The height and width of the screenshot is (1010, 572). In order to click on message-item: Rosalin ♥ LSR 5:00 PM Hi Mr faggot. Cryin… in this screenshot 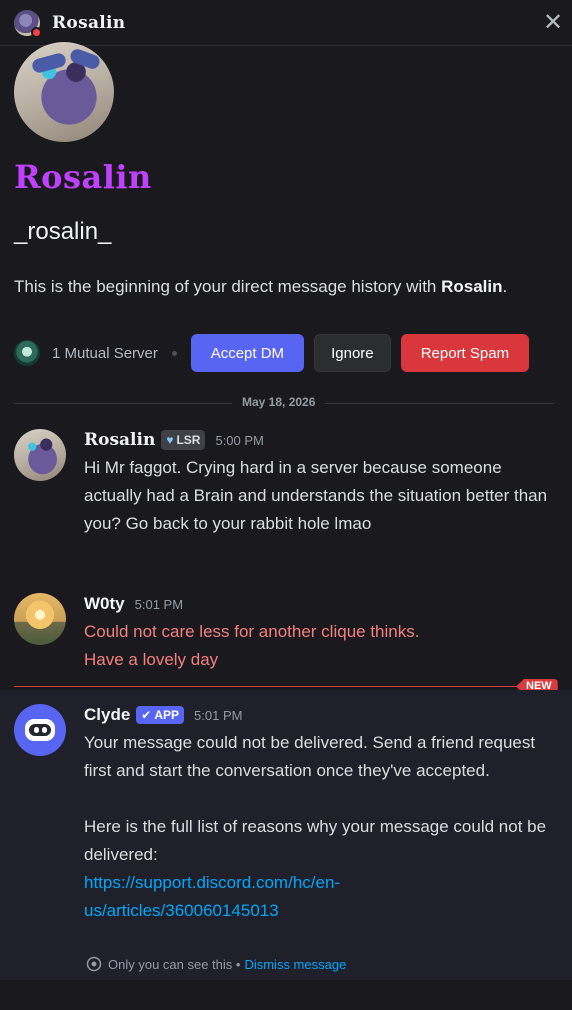, I will do `click(286, 499)`.